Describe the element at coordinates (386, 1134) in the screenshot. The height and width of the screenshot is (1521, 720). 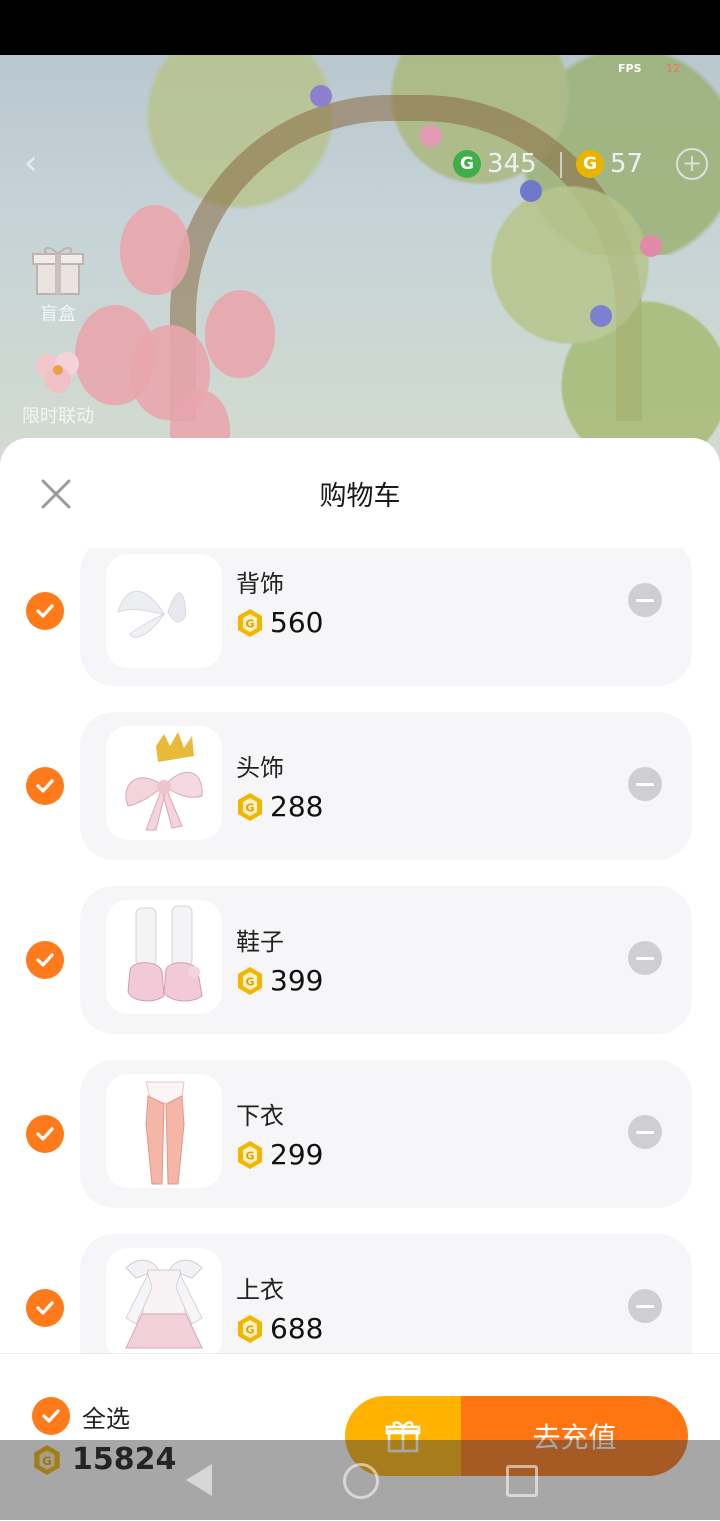
I see `cart-item-card: 下衣 G 299` at that location.